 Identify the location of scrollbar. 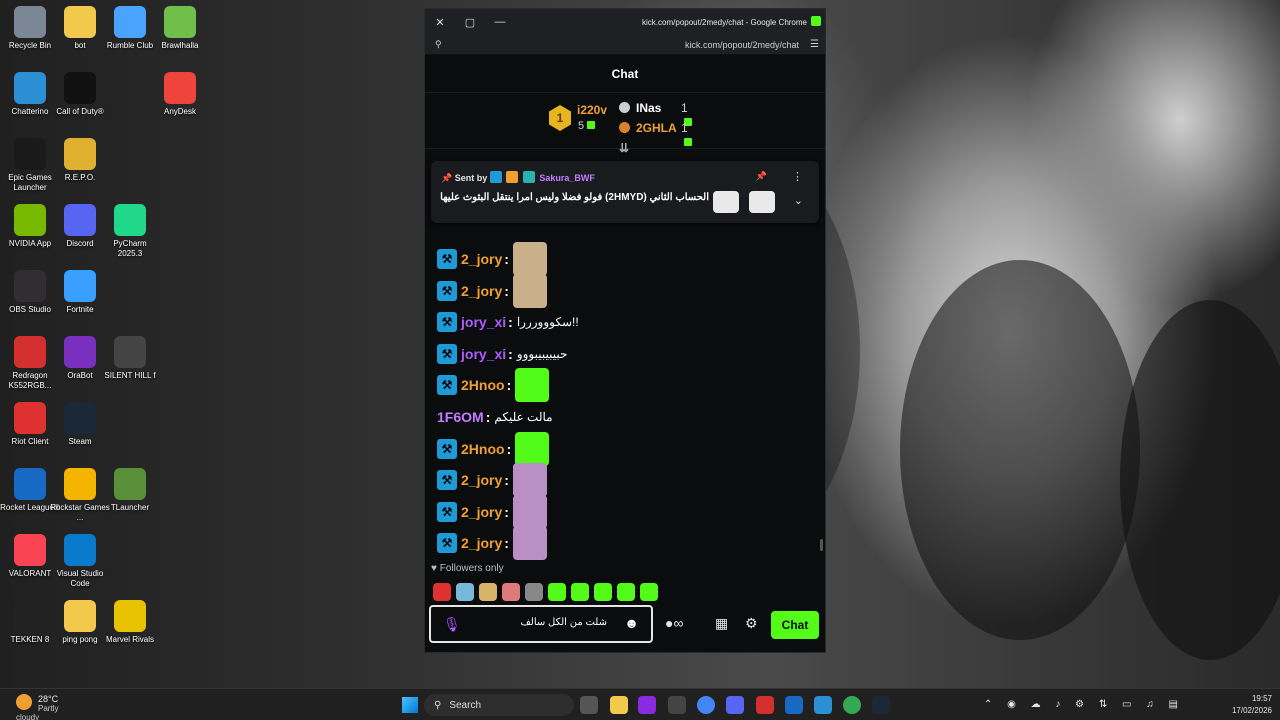
(821, 545).